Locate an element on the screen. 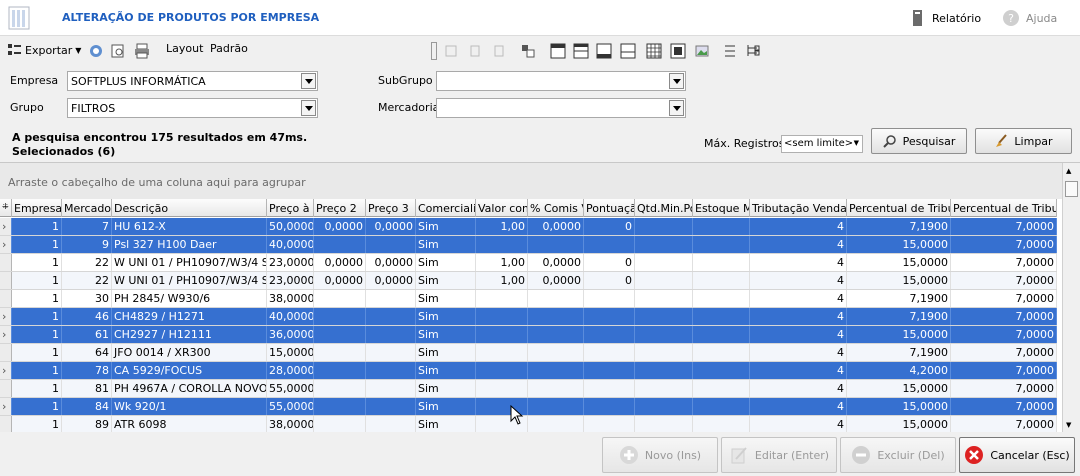 The width and height of the screenshot is (1080, 476). view-list-icon is located at coordinates (581, 51).